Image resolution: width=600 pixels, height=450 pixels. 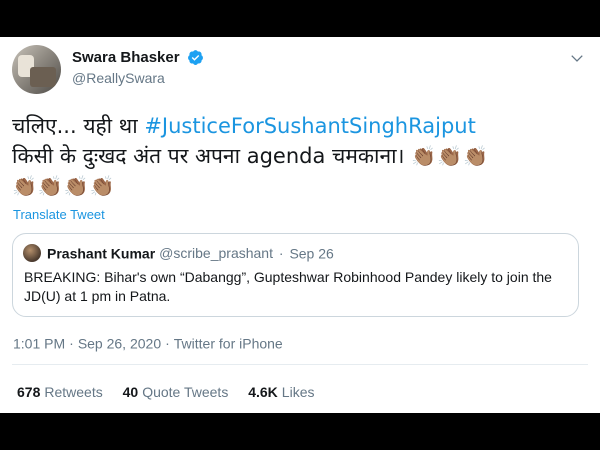 What do you see at coordinates (310, 126) in the screenshot?
I see `hashtag-link: #JusticeForSushantSinghRajput` at bounding box center [310, 126].